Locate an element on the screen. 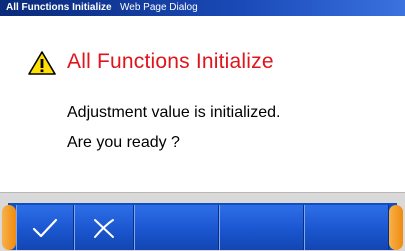 This screenshot has width=405, height=251. warning-icon is located at coordinates (42, 63).